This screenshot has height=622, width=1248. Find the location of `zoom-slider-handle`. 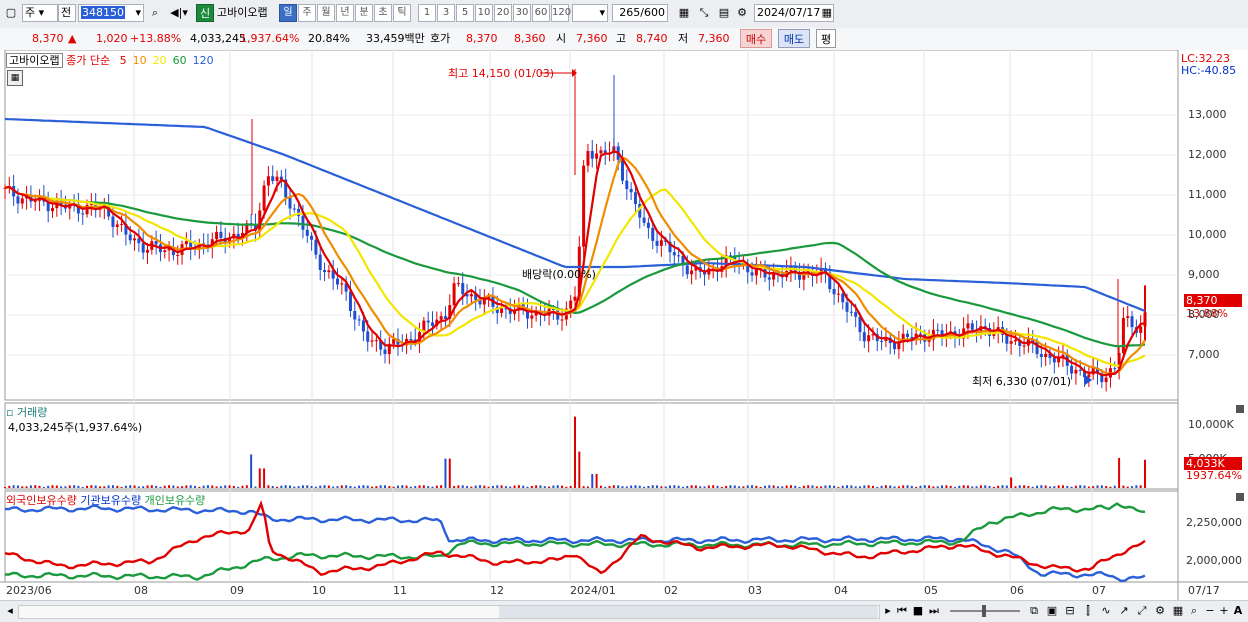

zoom-slider-handle is located at coordinates (984, 611).